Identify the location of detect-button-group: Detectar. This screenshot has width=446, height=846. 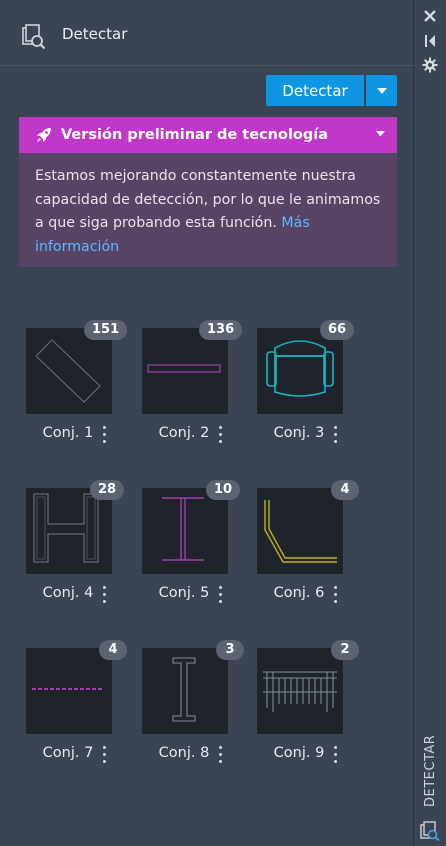
(331, 90).